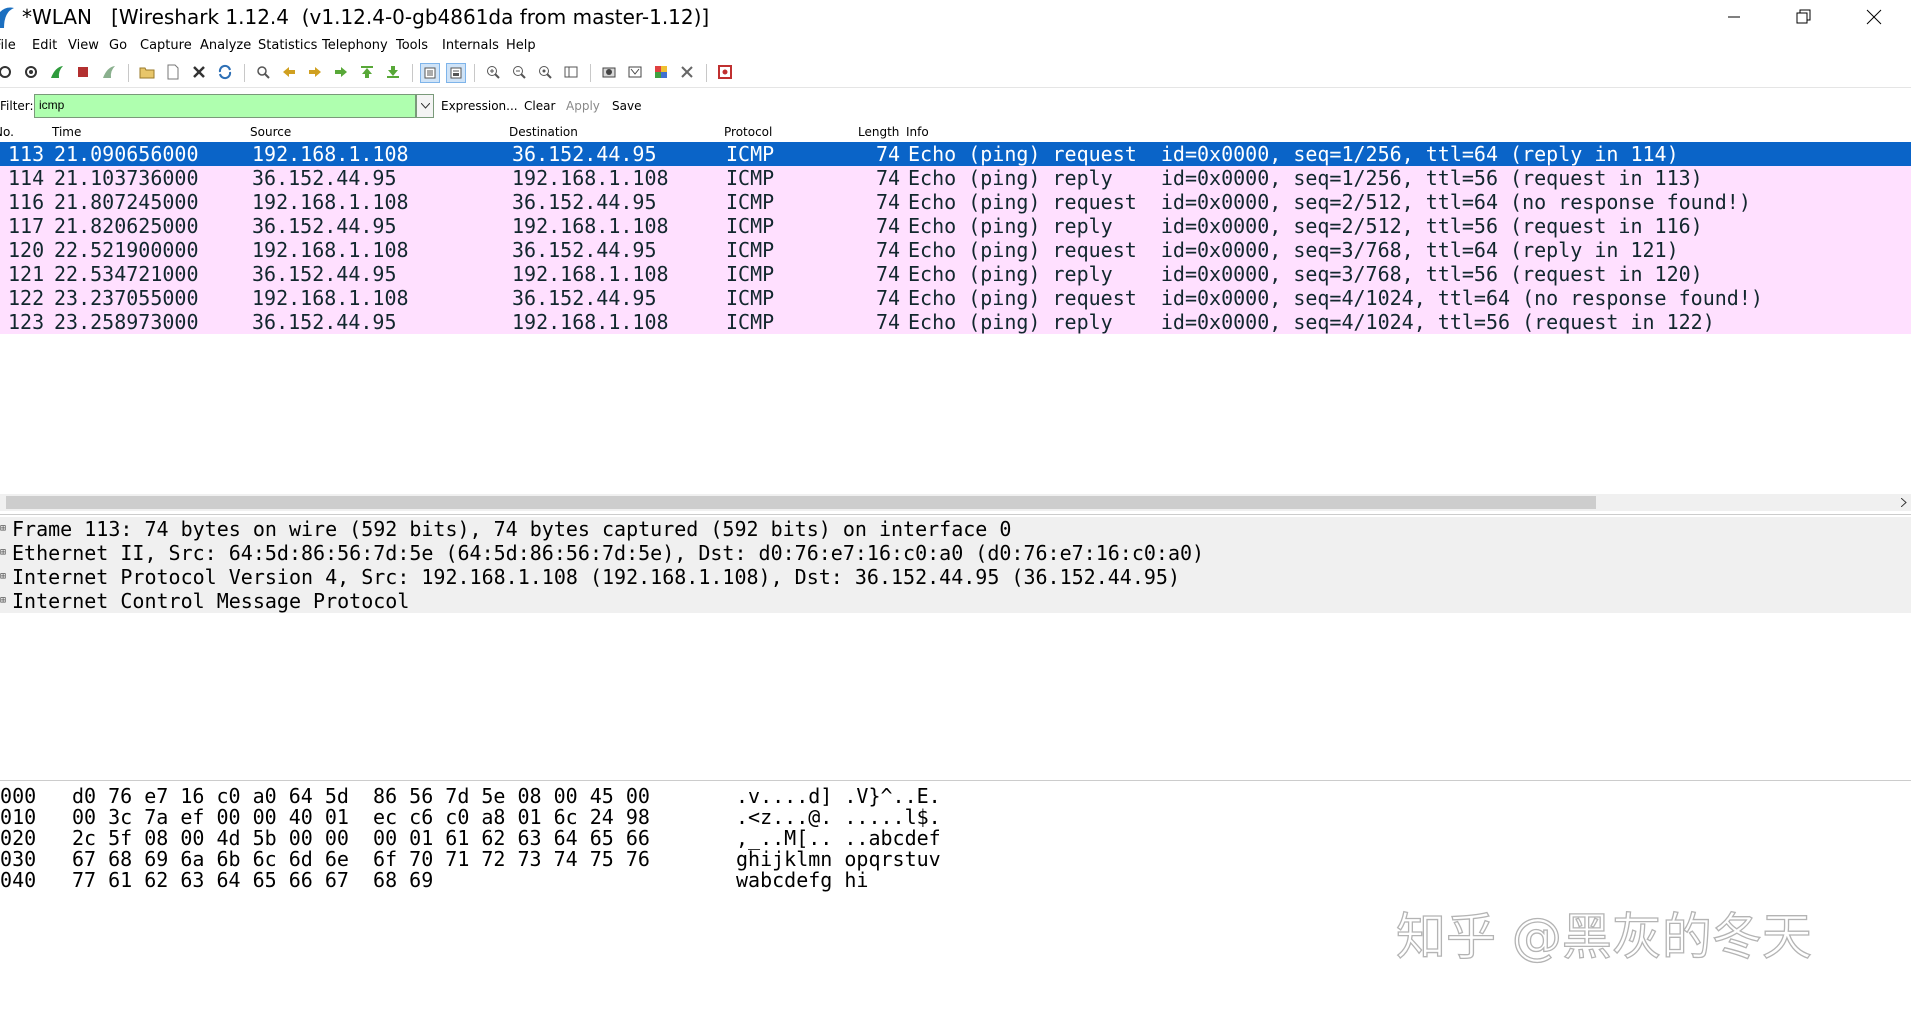 This screenshot has height=1011, width=1911. I want to click on menu-telephony: Telephony, so click(355, 45).